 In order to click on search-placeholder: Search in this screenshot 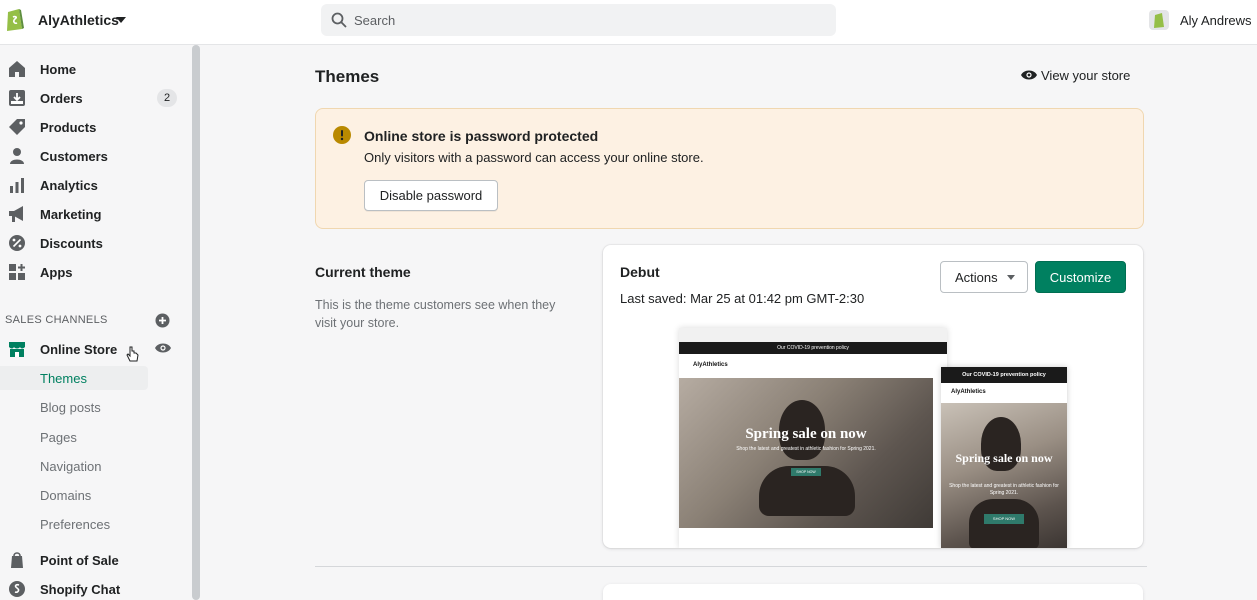, I will do `click(375, 20)`.